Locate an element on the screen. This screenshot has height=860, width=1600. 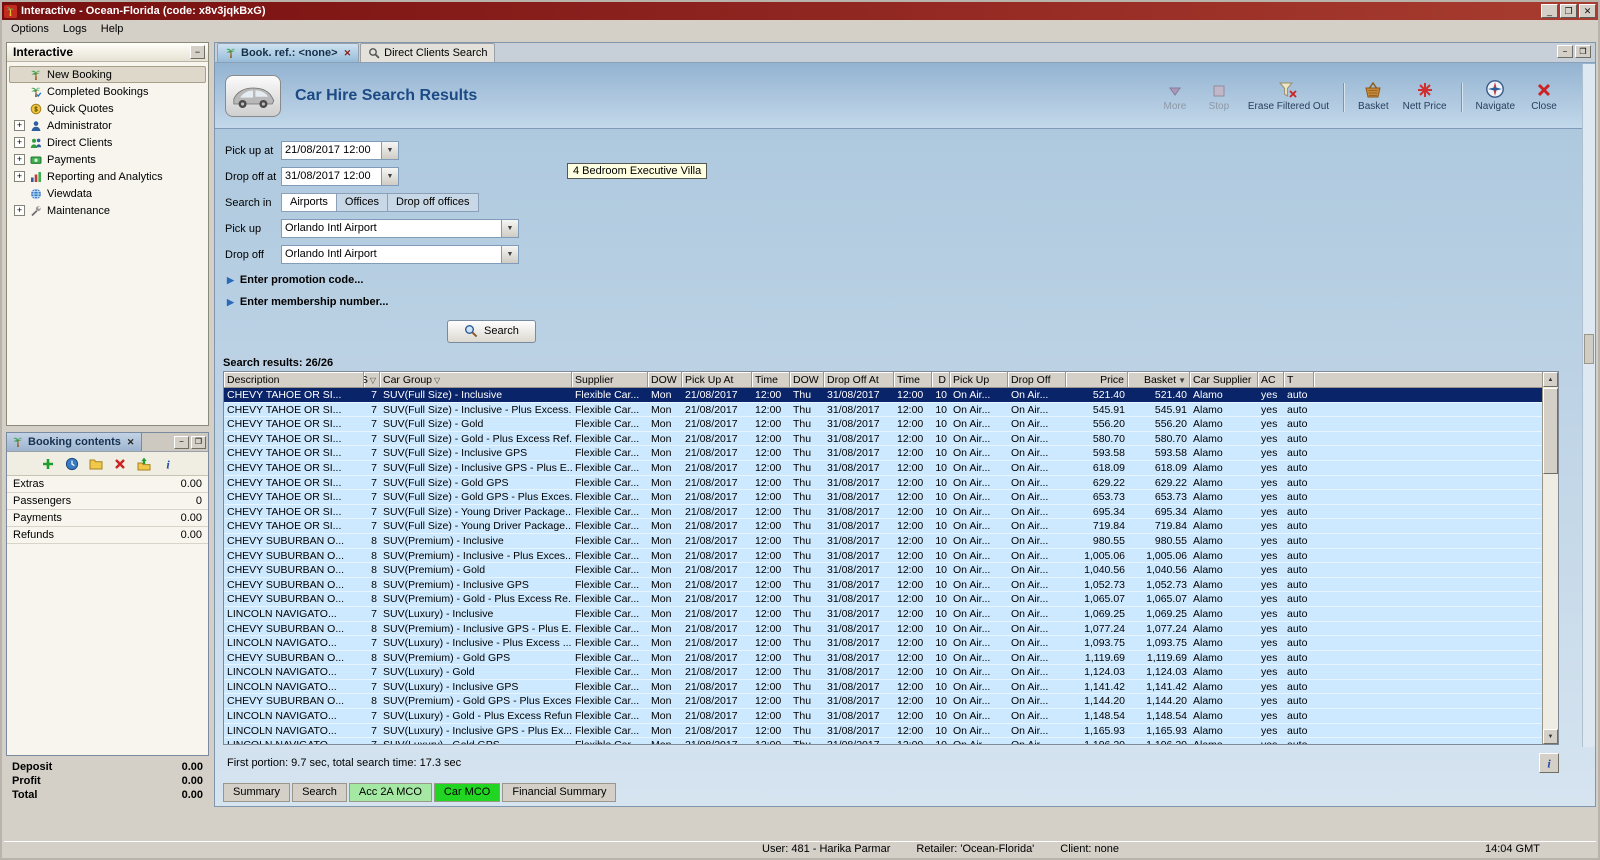
search-in-tab-airports: Airports is located at coordinates (309, 202).